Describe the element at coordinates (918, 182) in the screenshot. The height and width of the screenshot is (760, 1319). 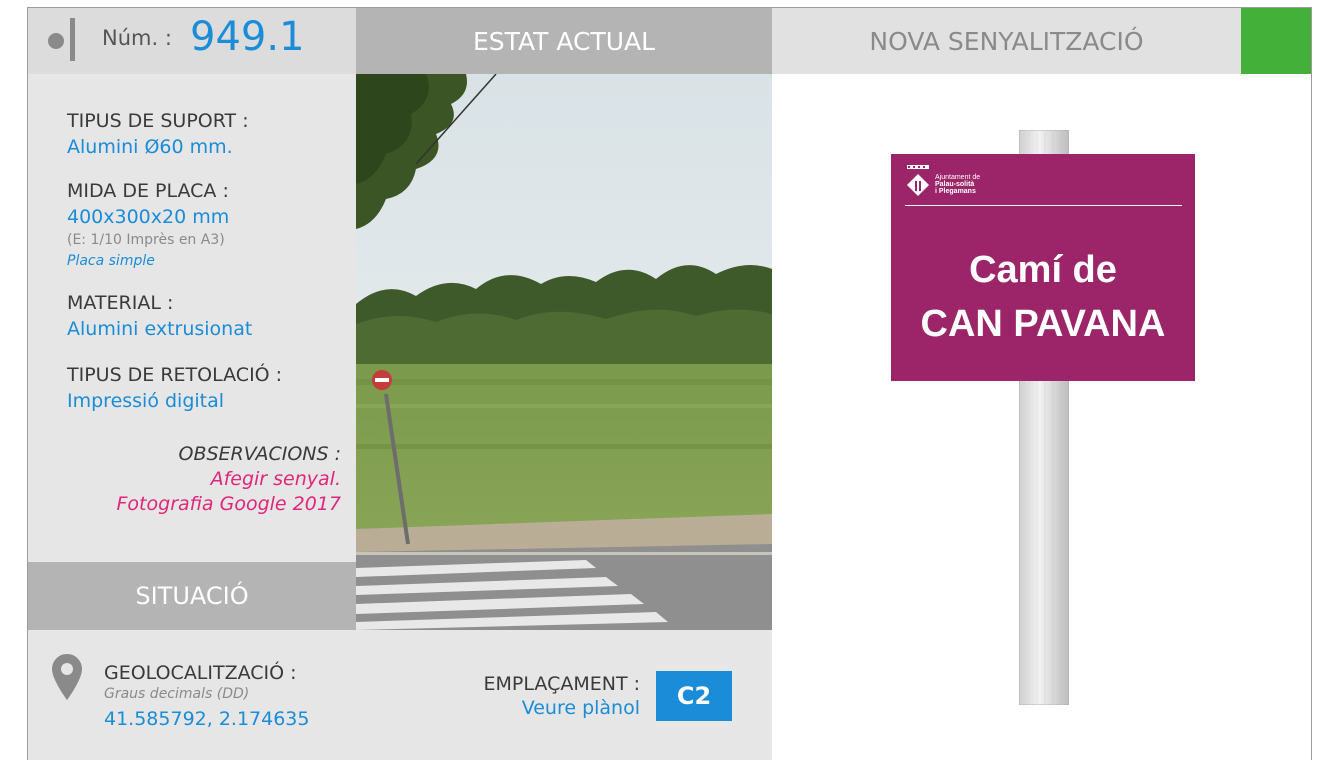
I see `municipal-crest-icon` at that location.